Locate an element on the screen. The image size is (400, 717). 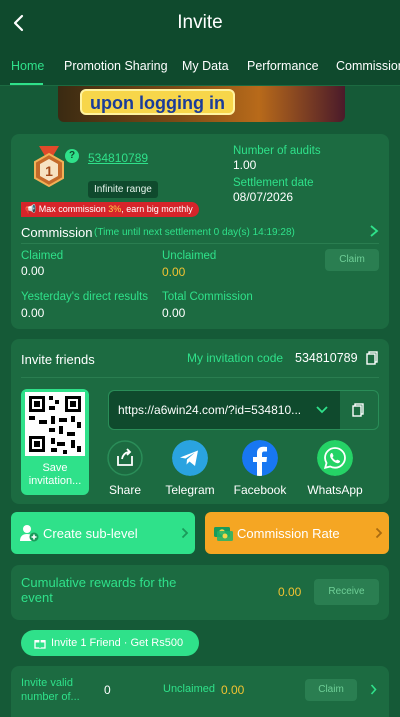
invite-promo-pill: Invite 1 Friend · Get Rs500 is located at coordinates (110, 643).